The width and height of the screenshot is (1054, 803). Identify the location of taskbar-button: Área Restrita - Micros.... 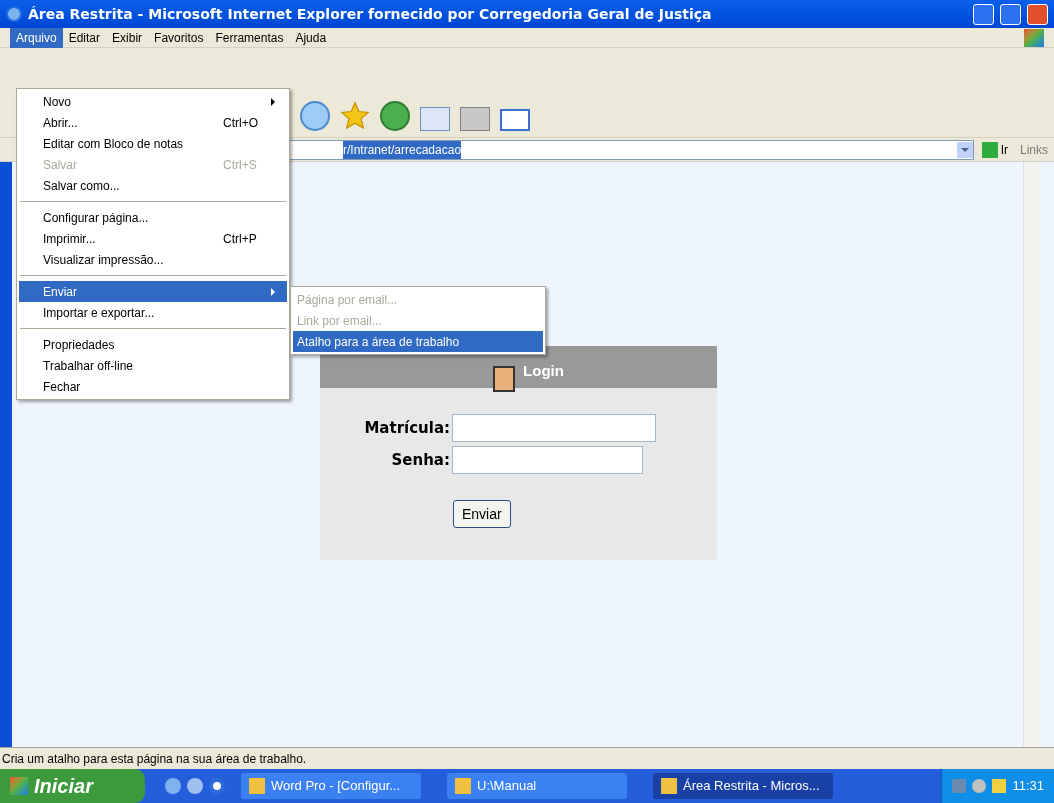
(743, 786).